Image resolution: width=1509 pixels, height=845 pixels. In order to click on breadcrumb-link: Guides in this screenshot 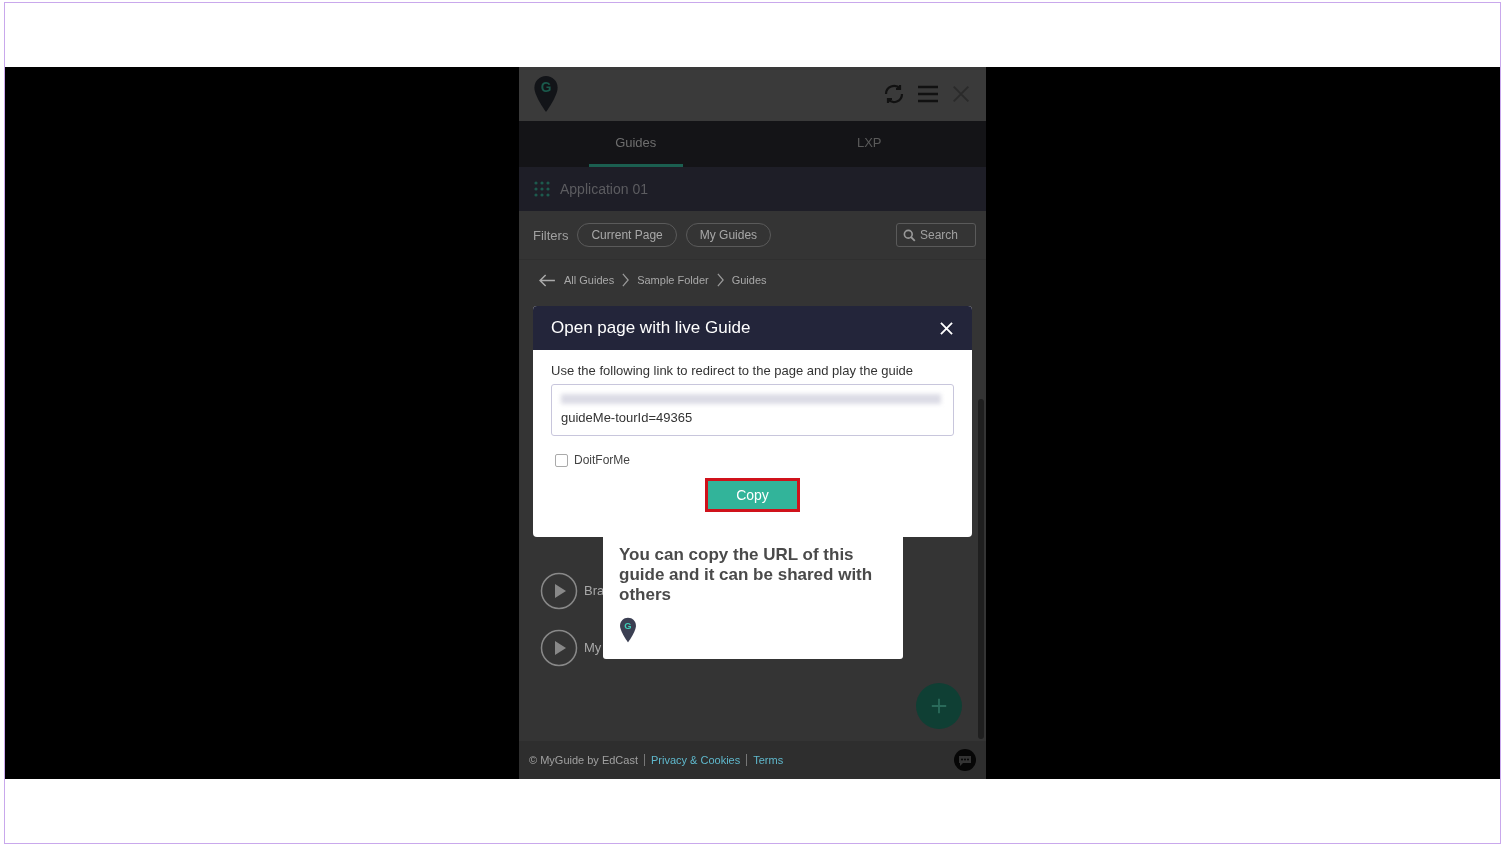, I will do `click(749, 280)`.